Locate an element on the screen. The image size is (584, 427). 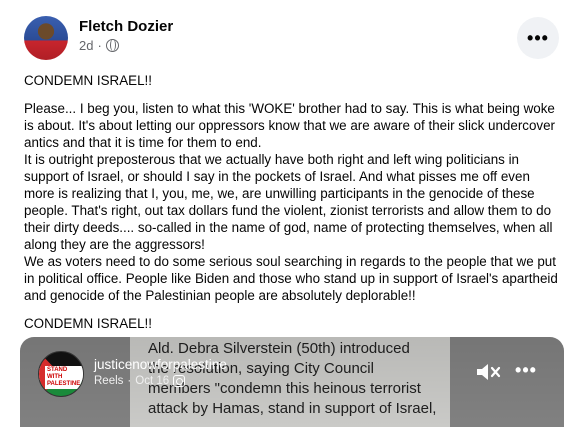
author-avatar is located at coordinates (46, 38).